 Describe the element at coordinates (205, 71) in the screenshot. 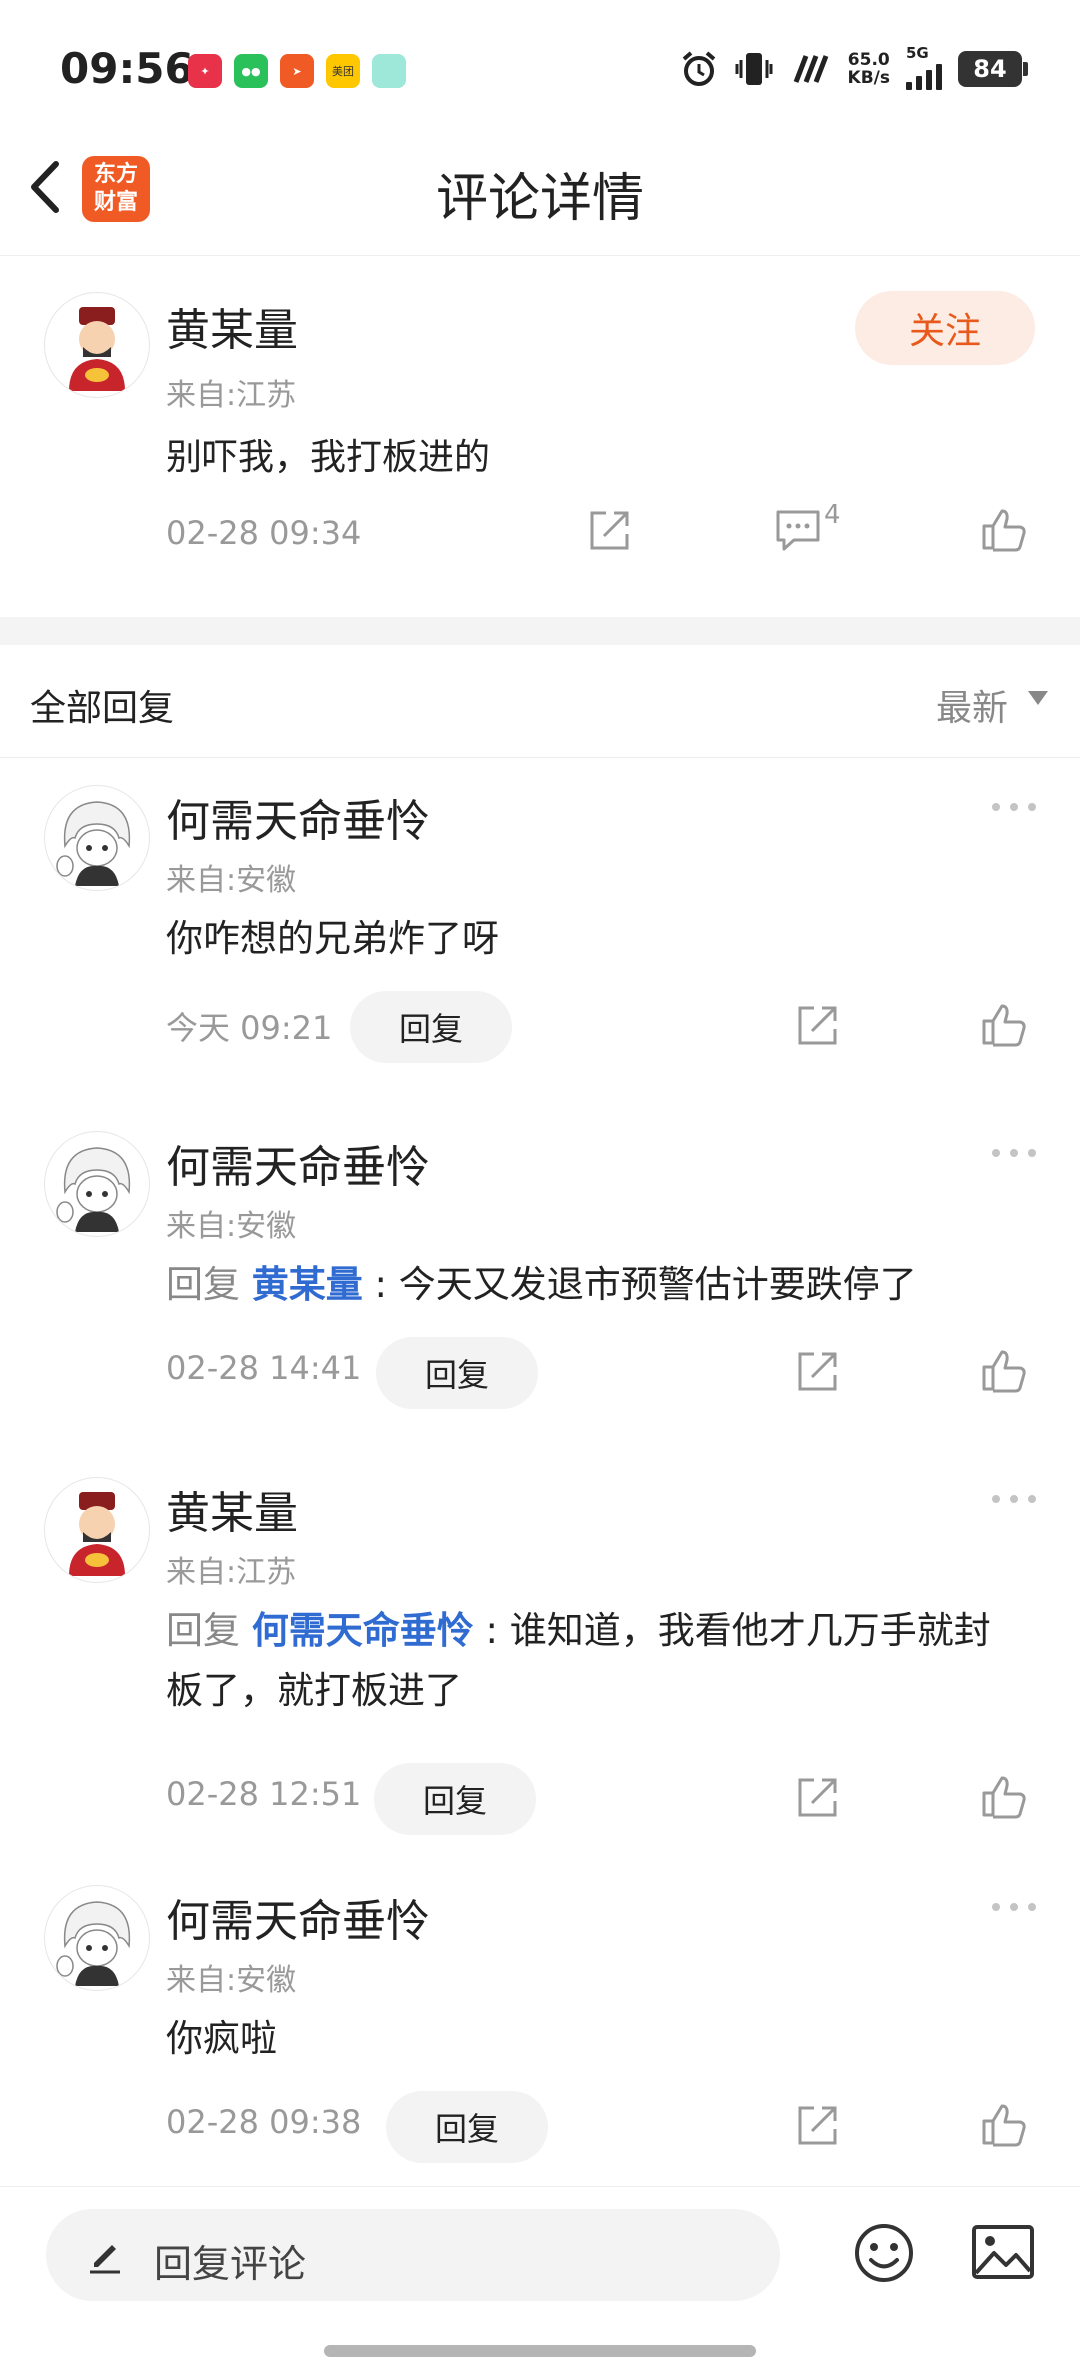

I see `taobao-flash-icon: ✦` at that location.